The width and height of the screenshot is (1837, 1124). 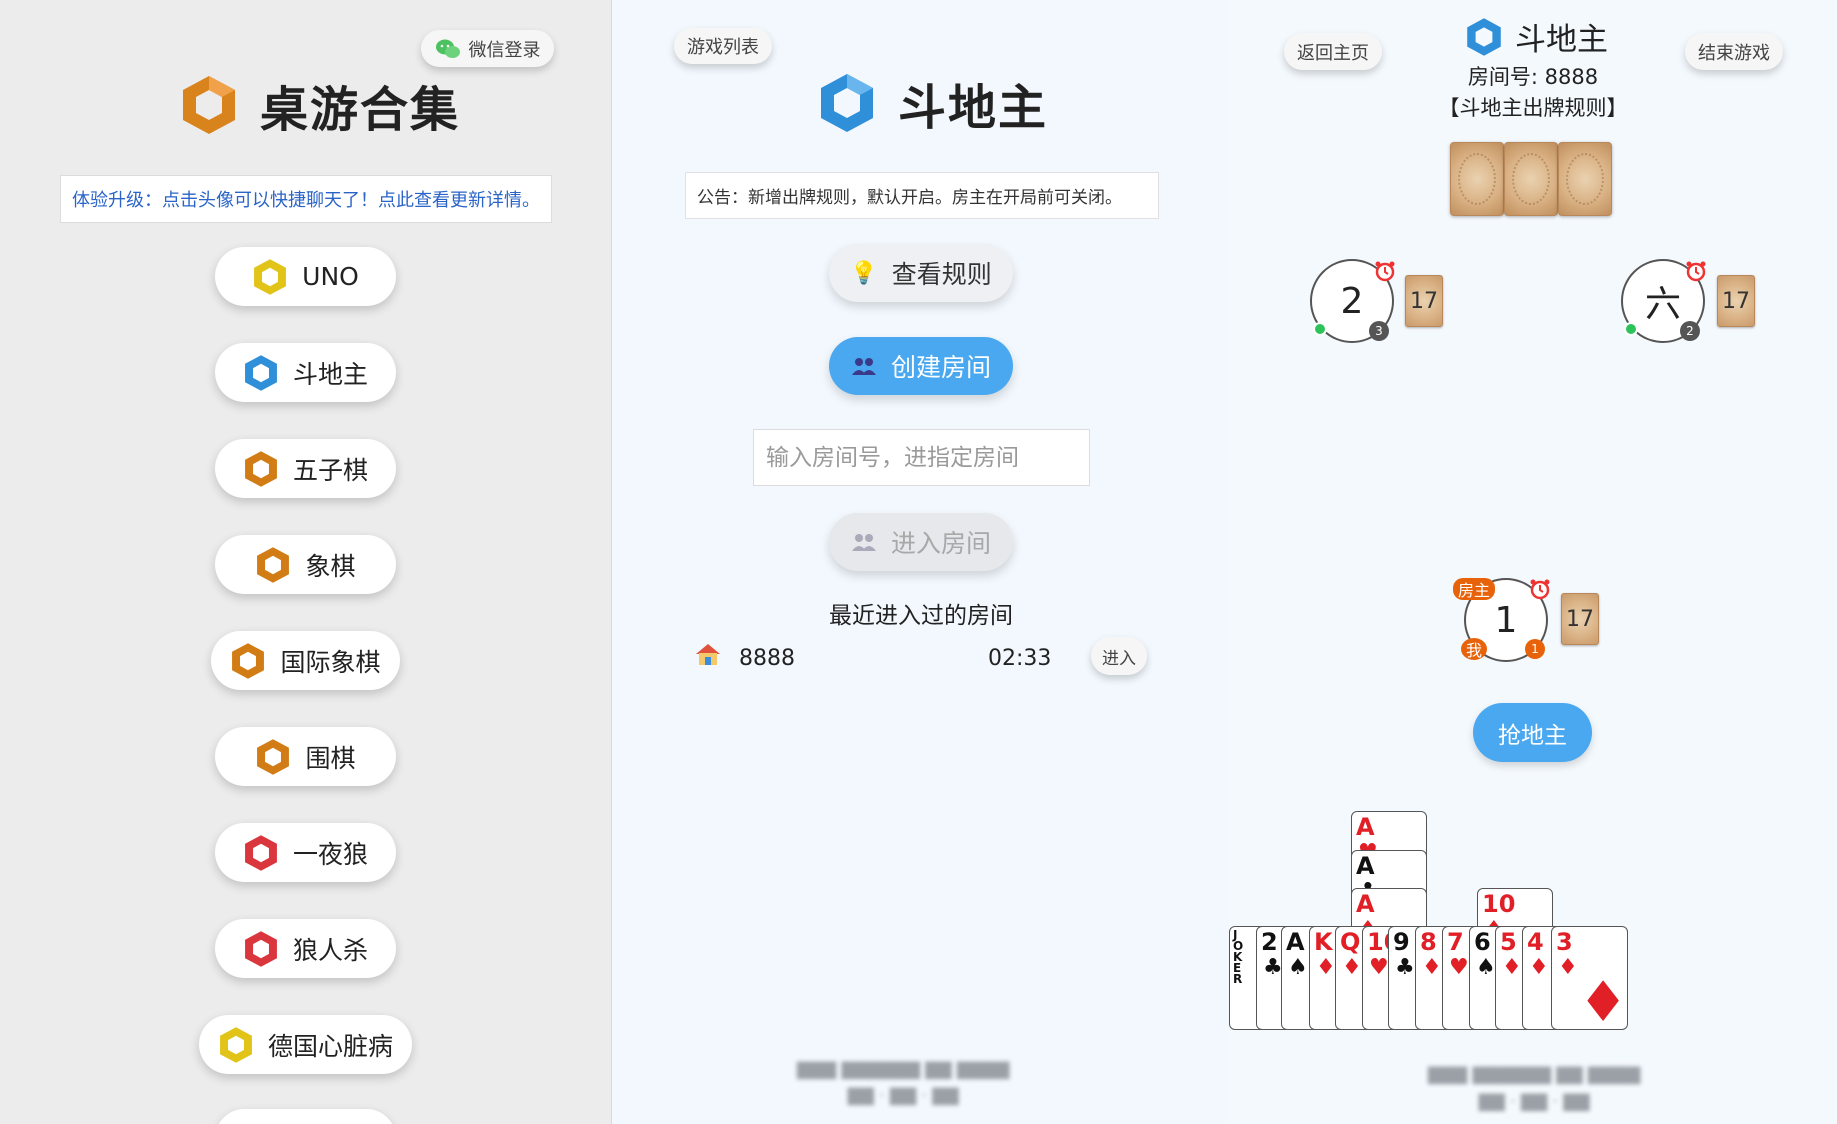 What do you see at coordinates (320, 105) in the screenshot?
I see `app-title: 桌游合集` at bounding box center [320, 105].